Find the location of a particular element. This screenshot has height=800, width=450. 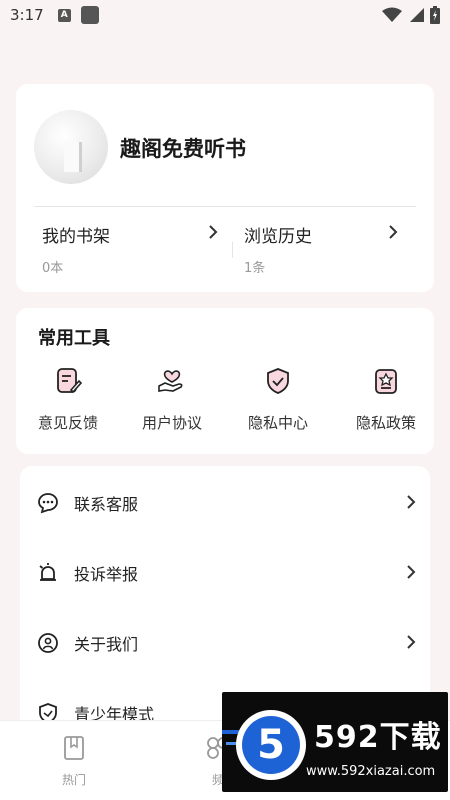

tools-title: 常用工具 is located at coordinates (74, 338).